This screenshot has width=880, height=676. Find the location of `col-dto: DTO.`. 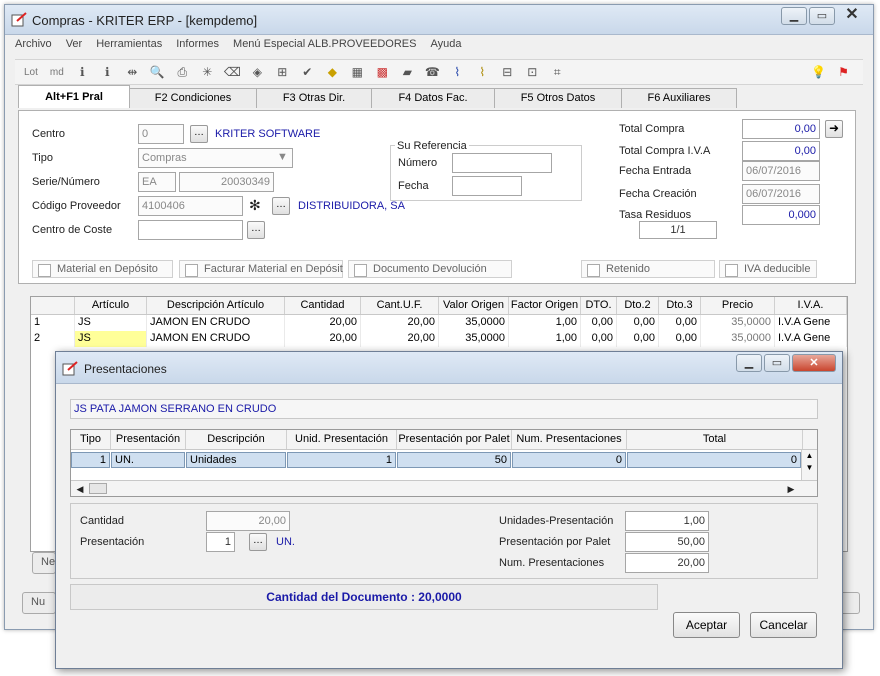

col-dto: DTO. is located at coordinates (599, 305).